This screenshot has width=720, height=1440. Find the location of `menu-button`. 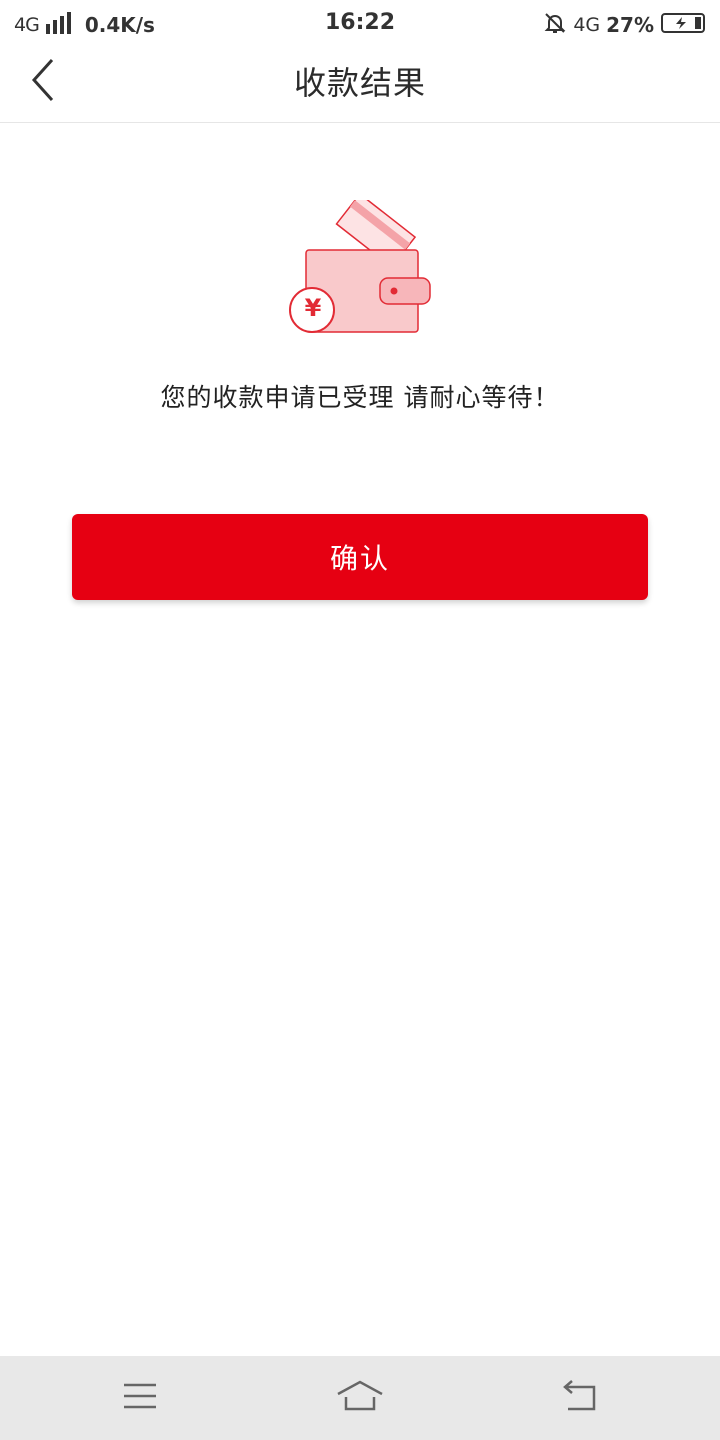

menu-button is located at coordinates (140, 1398).